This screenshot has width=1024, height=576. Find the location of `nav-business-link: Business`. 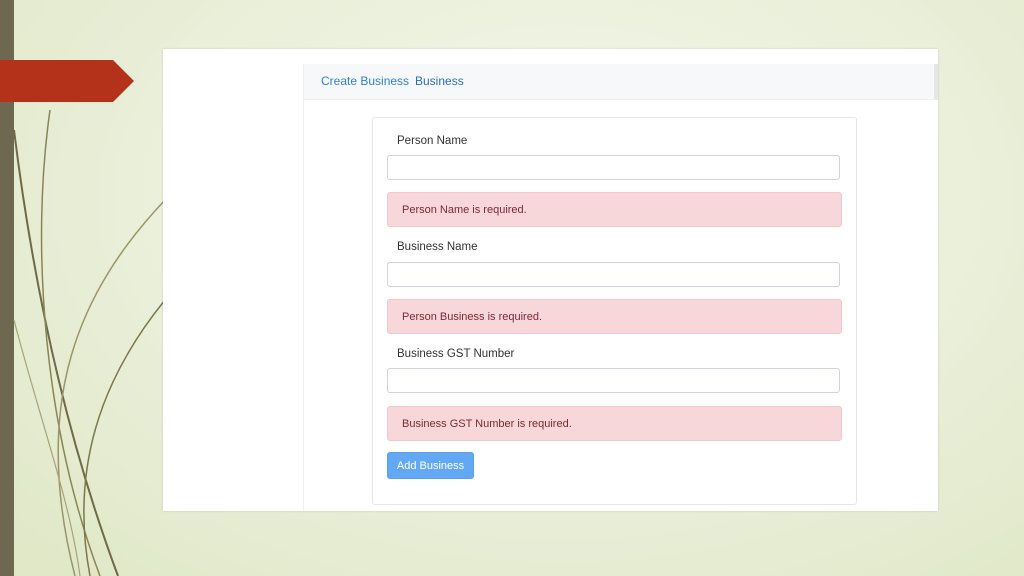

nav-business-link: Business is located at coordinates (439, 81).